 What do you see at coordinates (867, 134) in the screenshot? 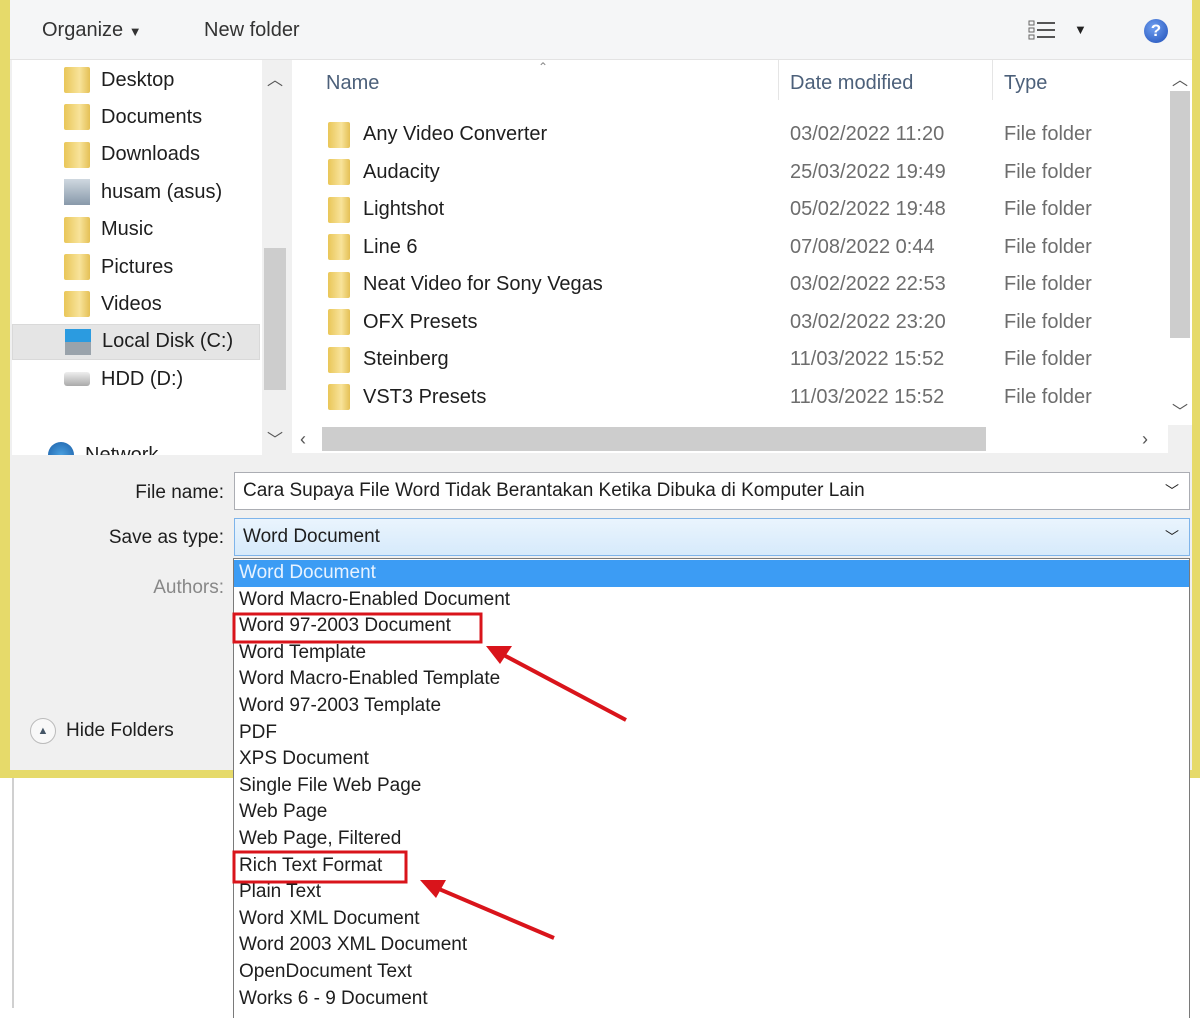
I see `file-date: 03/02/2022 11:20` at bounding box center [867, 134].